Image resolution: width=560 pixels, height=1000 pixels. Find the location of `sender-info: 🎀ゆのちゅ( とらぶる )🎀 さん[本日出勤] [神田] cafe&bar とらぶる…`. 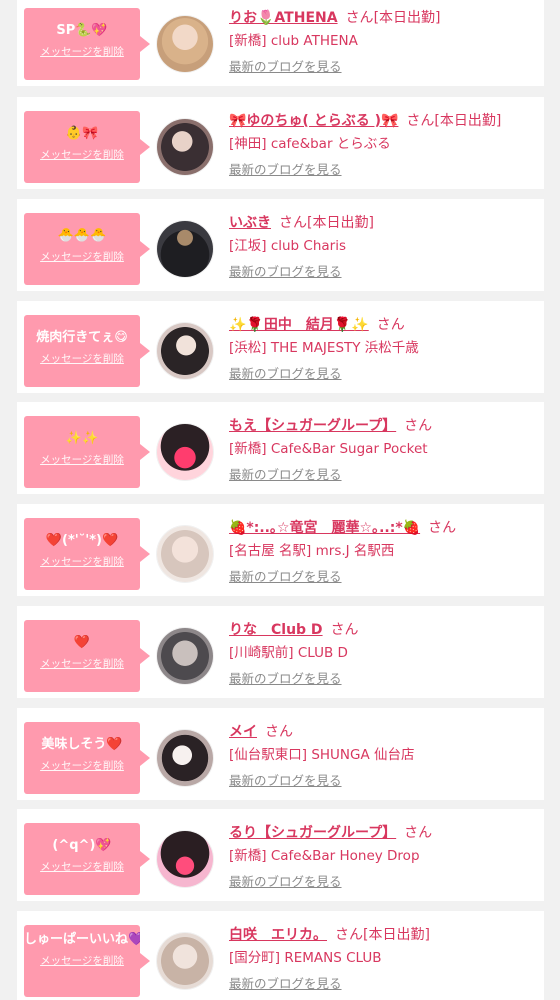

sender-info: 🎀ゆのちゅ( とらぶる )🎀 さん[本日出勤] [神田] cafe&bar とらぶる… is located at coordinates (382, 144).